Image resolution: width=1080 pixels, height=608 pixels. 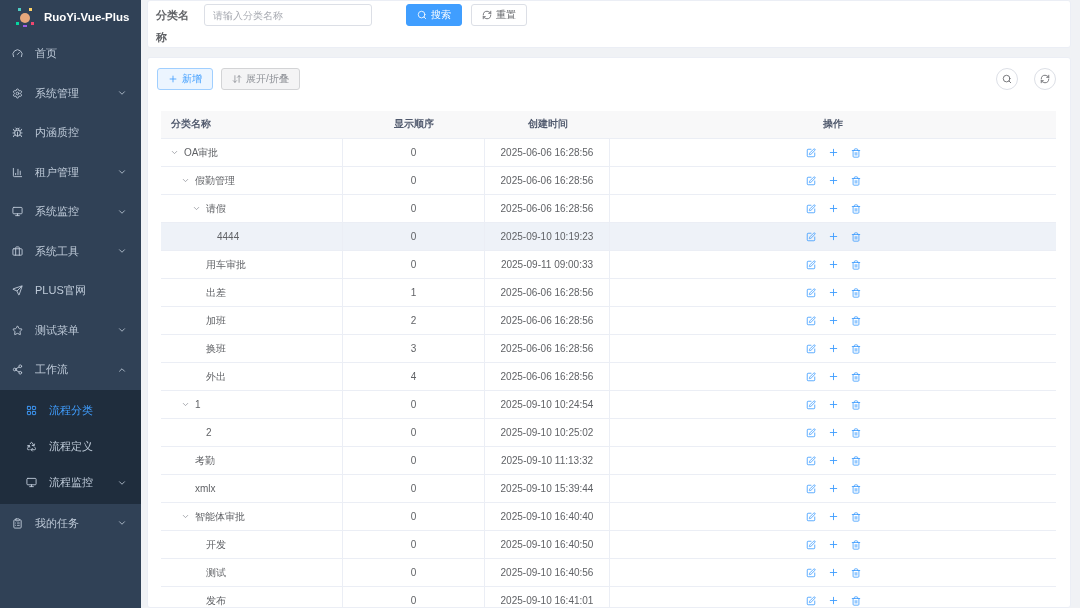 I want to click on recycle-icon, so click(x=31, y=446).